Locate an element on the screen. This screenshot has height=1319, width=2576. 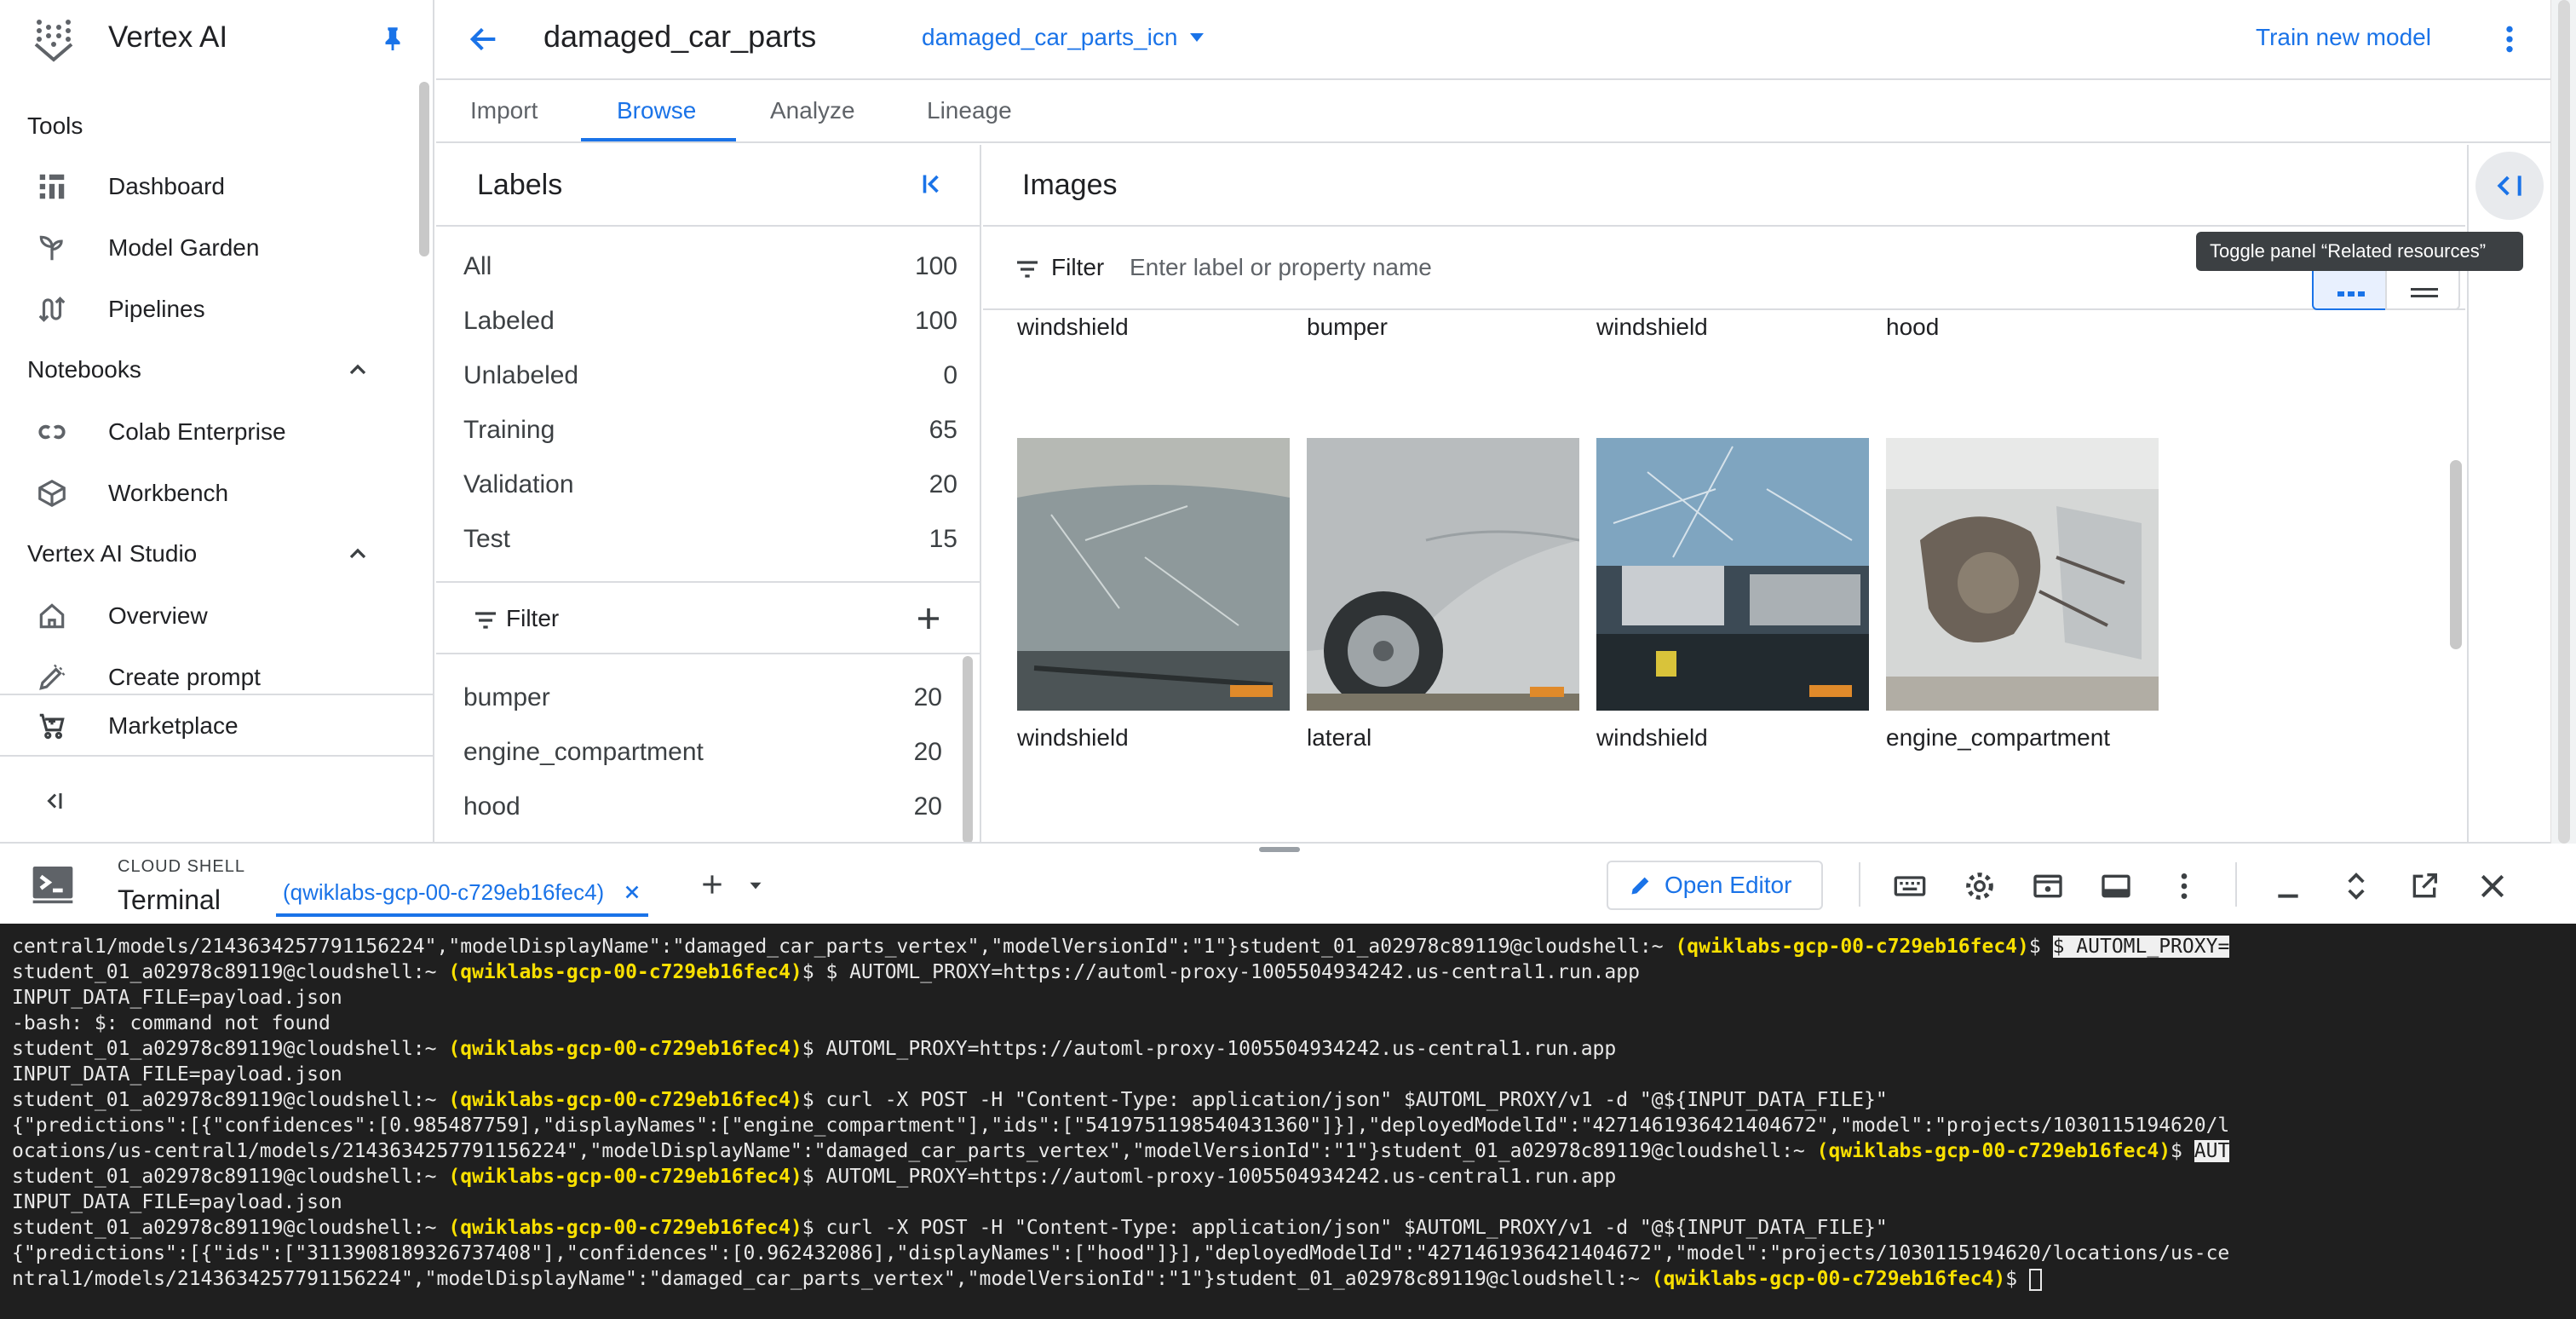
labels-scrollbar is located at coordinates (968, 750).